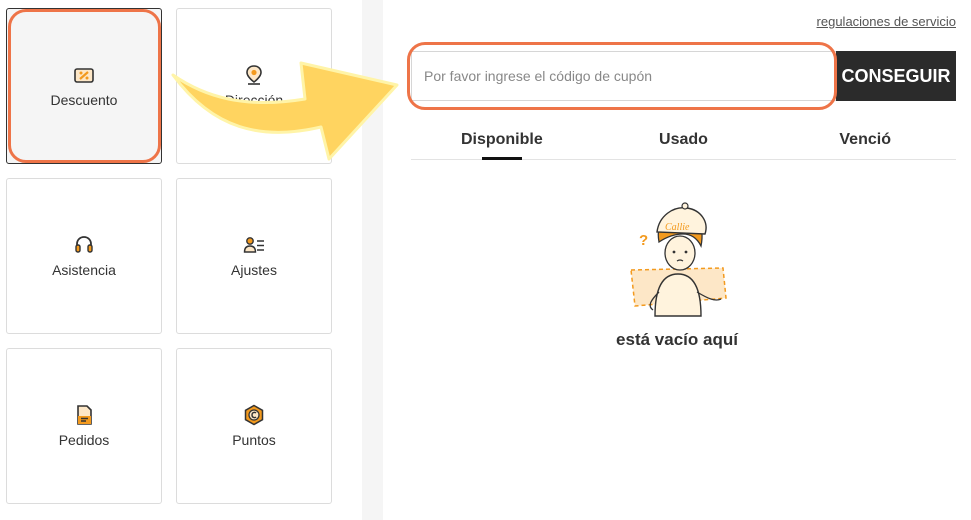 Image resolution: width=971 pixels, height=520 pixels. I want to click on tab-disponible: Disponible, so click(502, 140).